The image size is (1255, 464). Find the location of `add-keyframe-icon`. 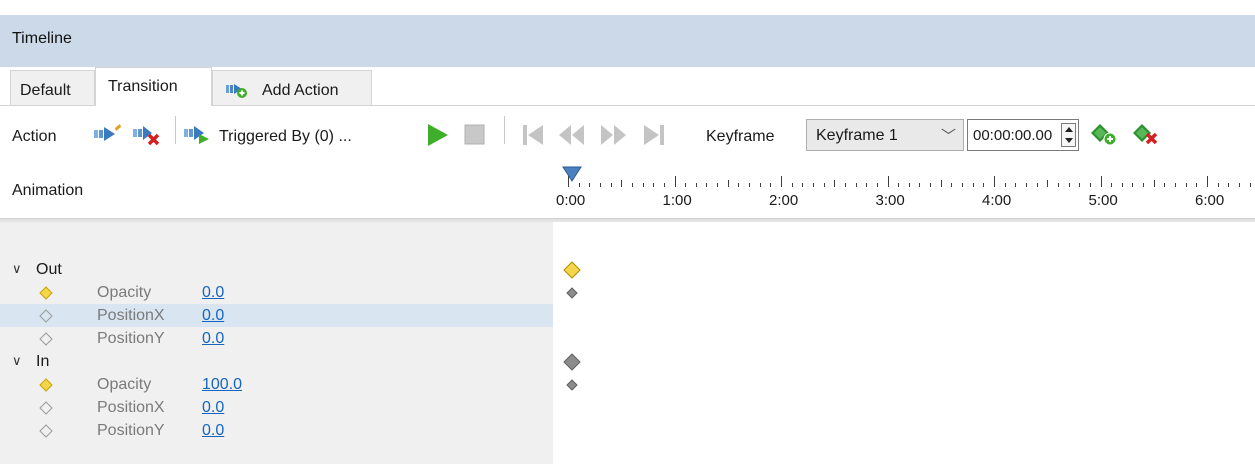

add-keyframe-icon is located at coordinates (1104, 135).